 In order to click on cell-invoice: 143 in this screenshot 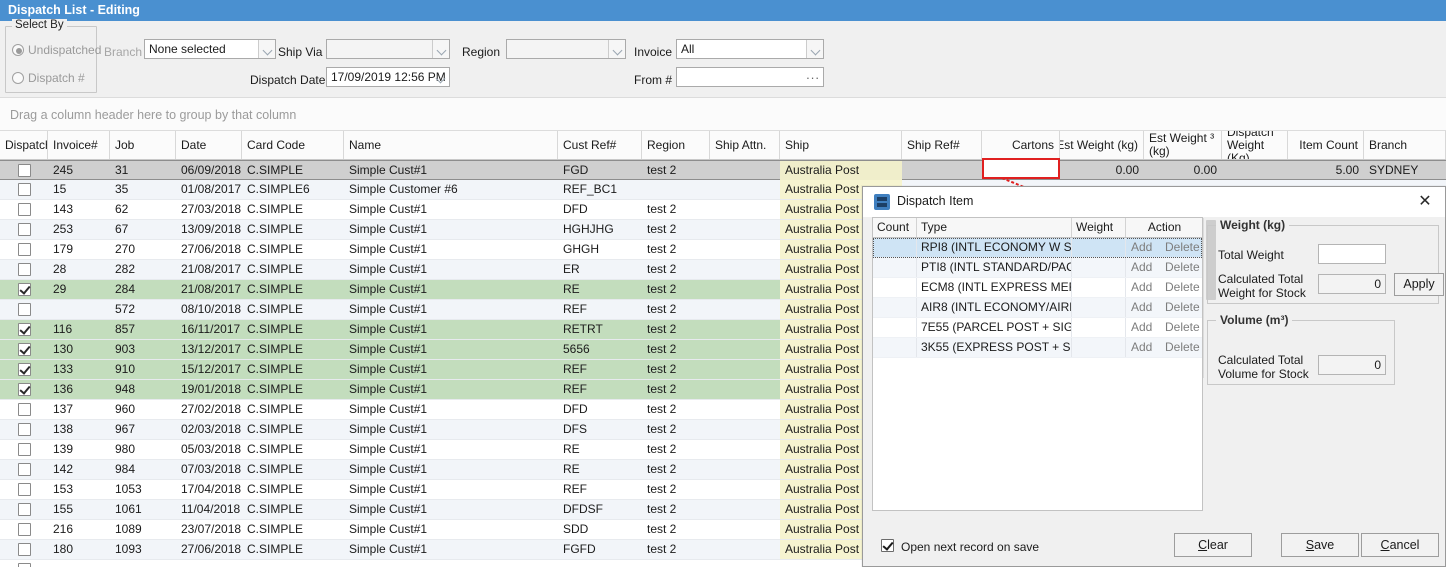, I will do `click(79, 209)`.